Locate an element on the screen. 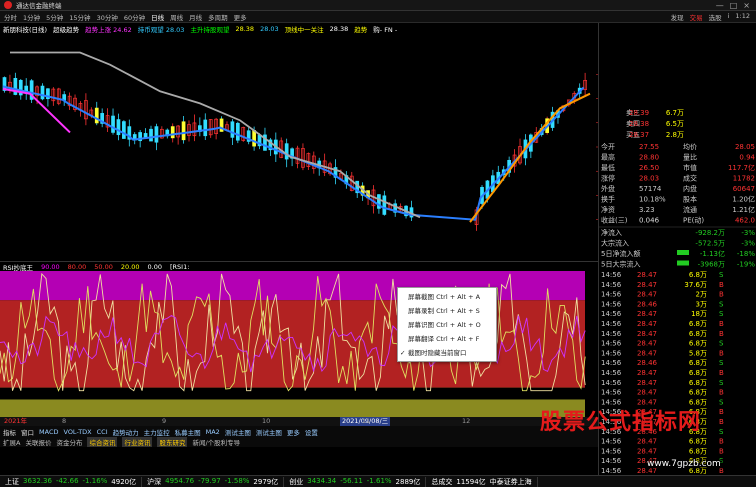 The height and width of the screenshot is (487, 756). maximize-icon: □ is located at coordinates (734, 5).